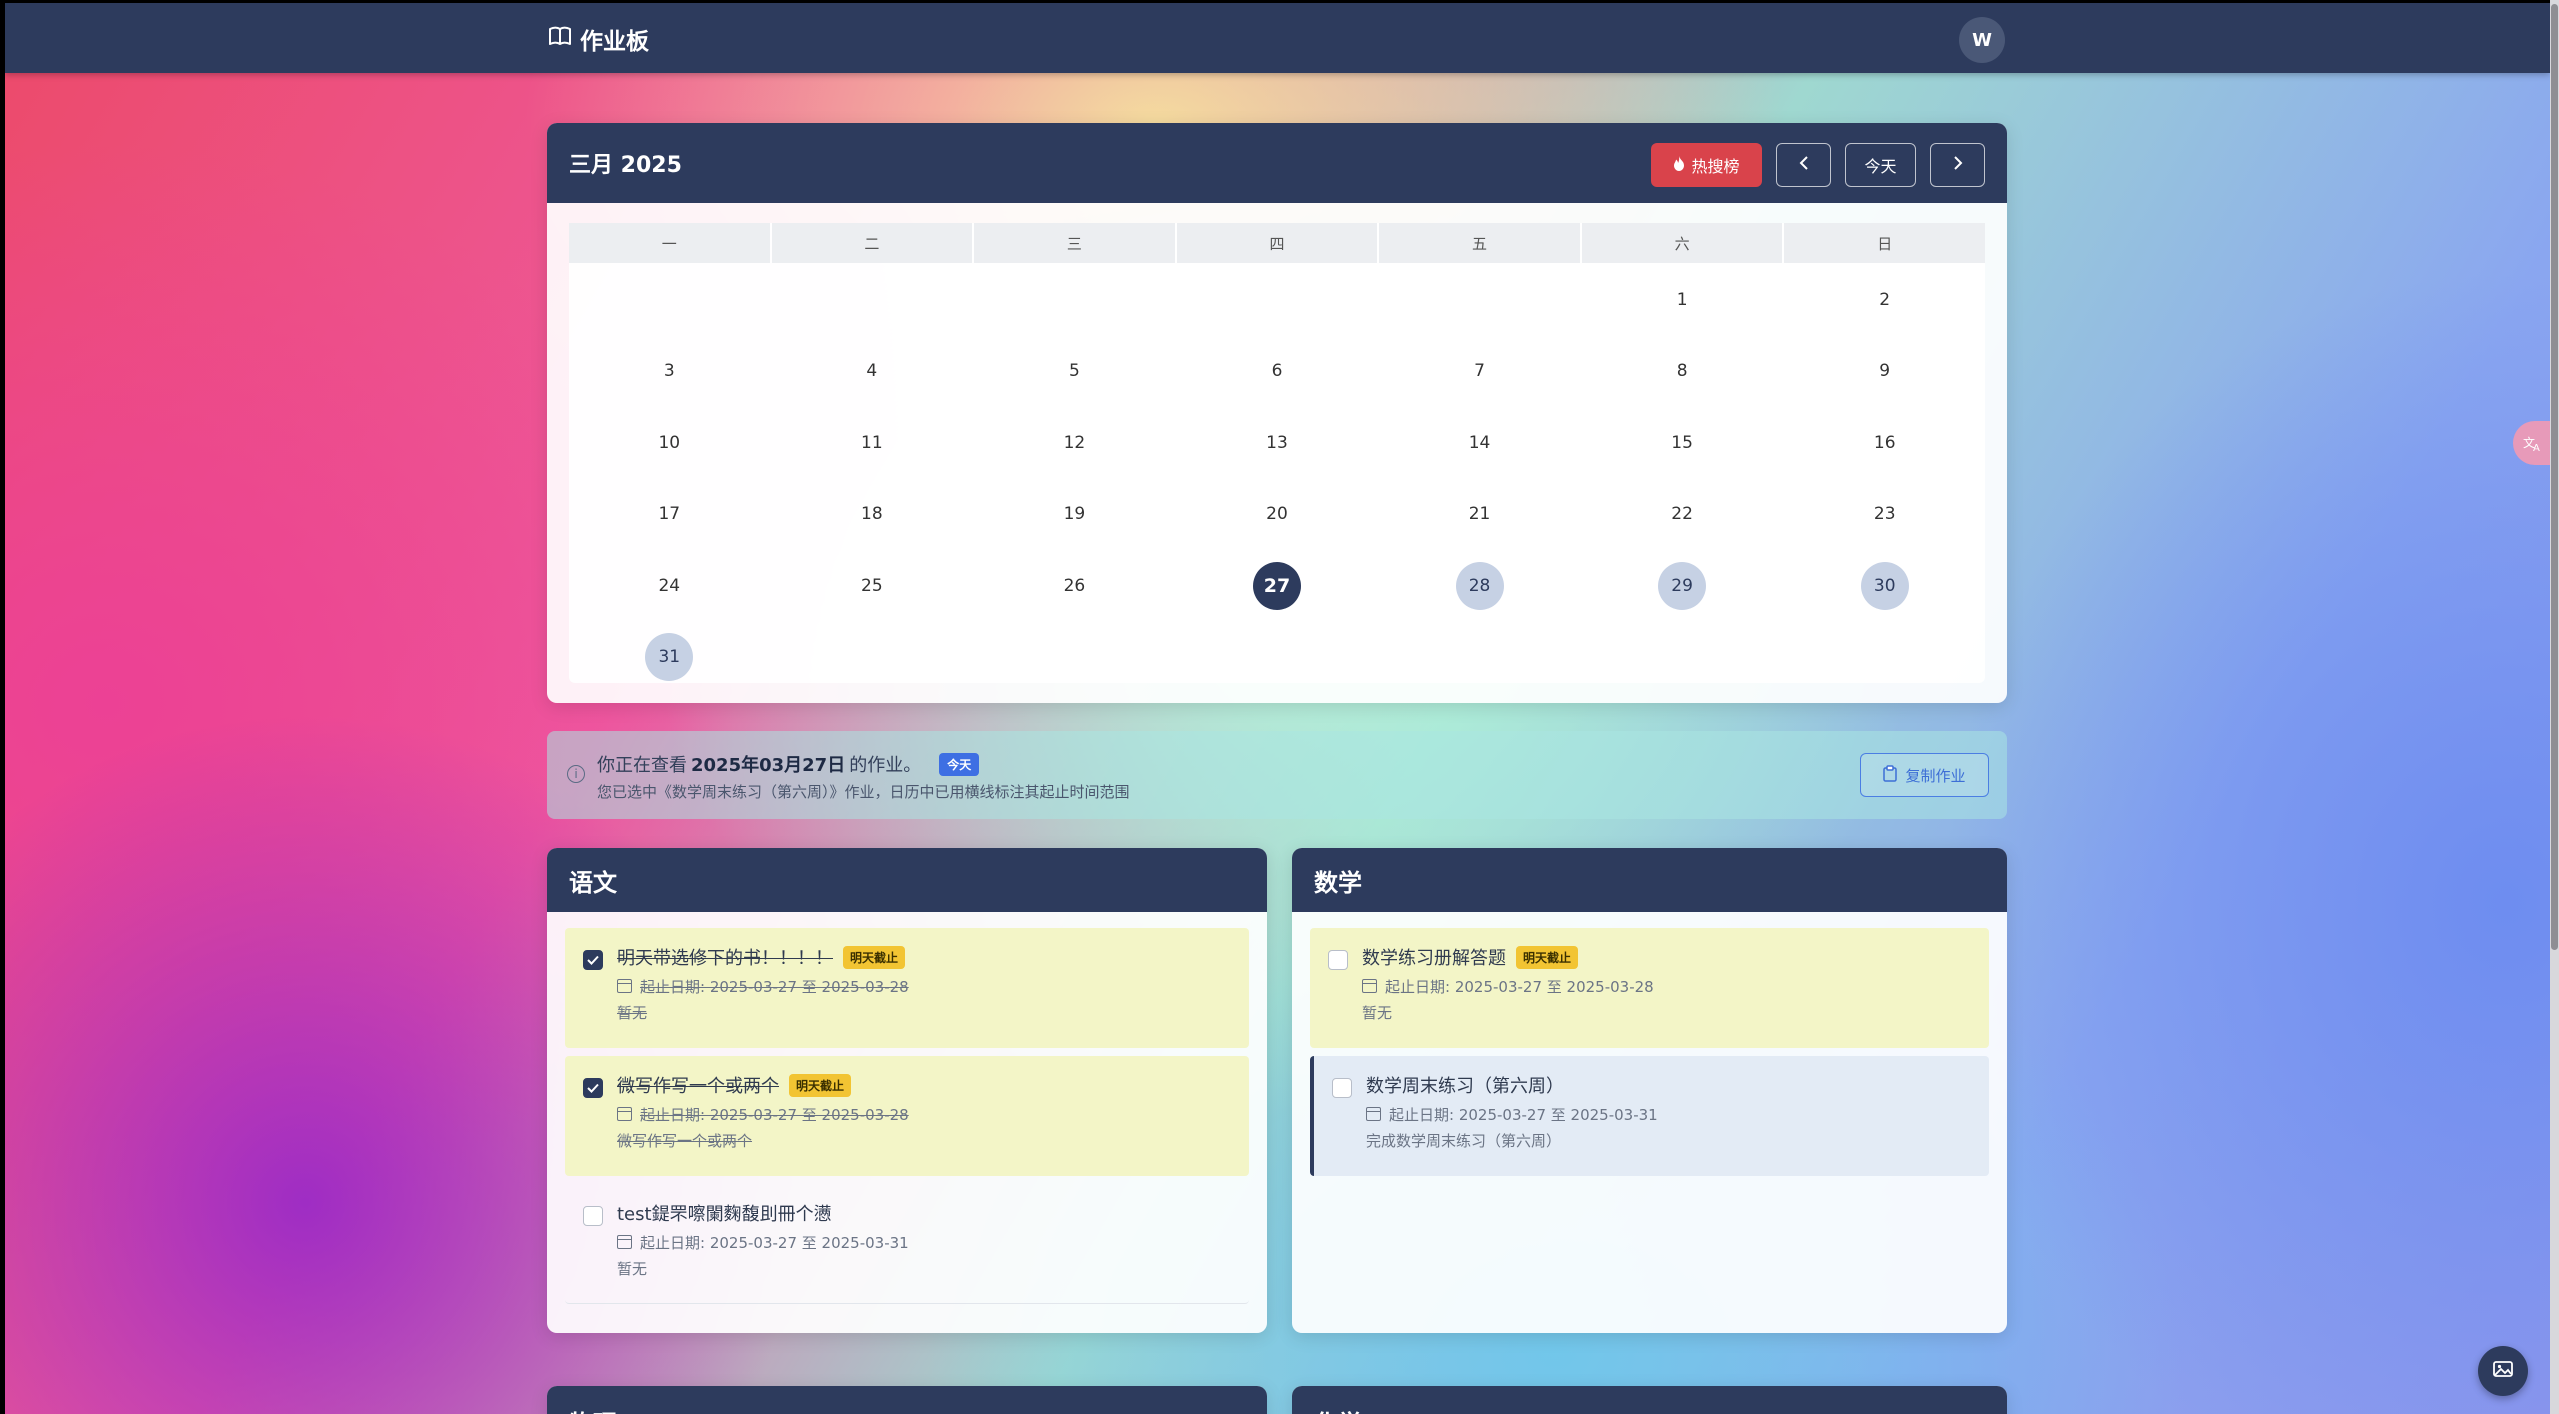 The width and height of the screenshot is (2559, 1414). What do you see at coordinates (1679, 165) in the screenshot?
I see `fire-icon` at bounding box center [1679, 165].